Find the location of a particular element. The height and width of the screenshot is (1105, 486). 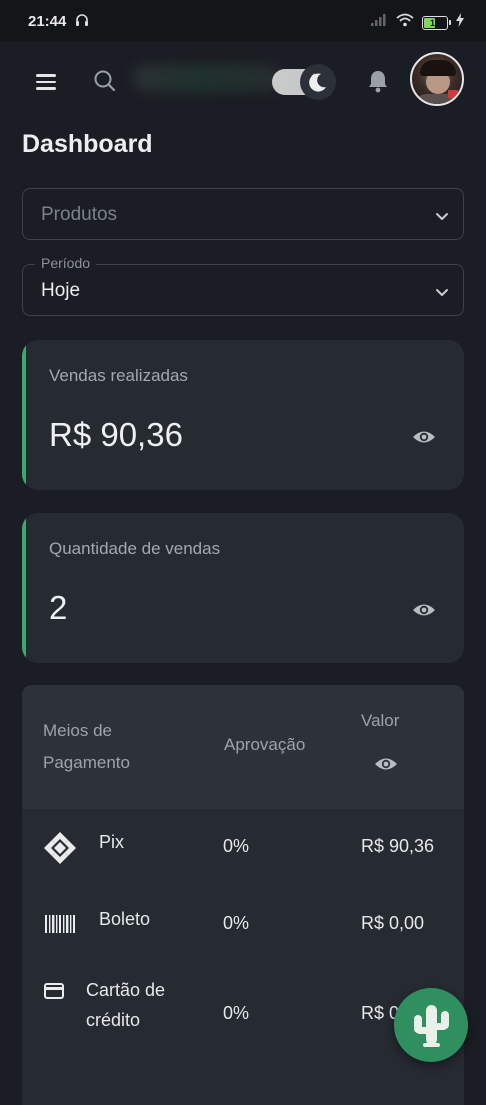

moon-icon is located at coordinates (318, 82).